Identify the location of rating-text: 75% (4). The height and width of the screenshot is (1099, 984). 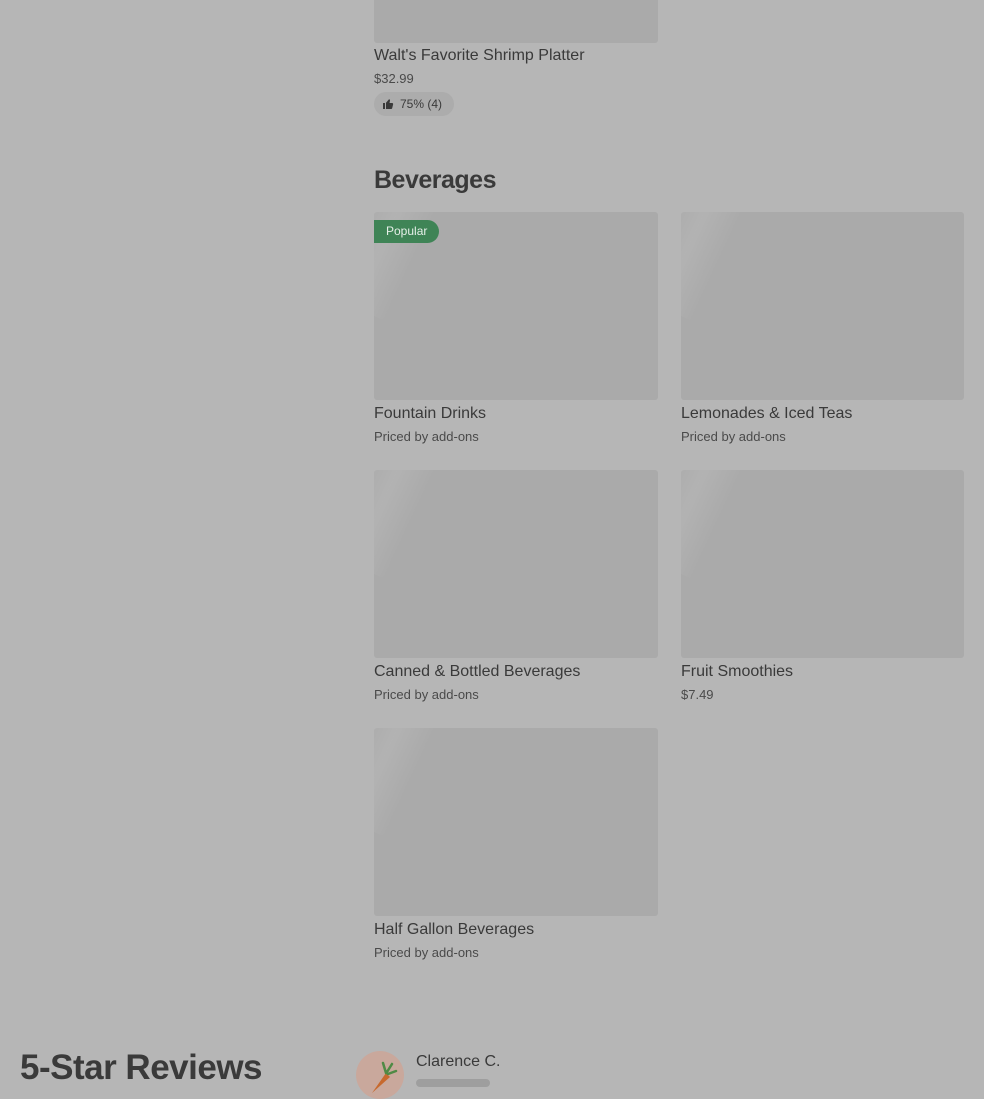
(421, 104).